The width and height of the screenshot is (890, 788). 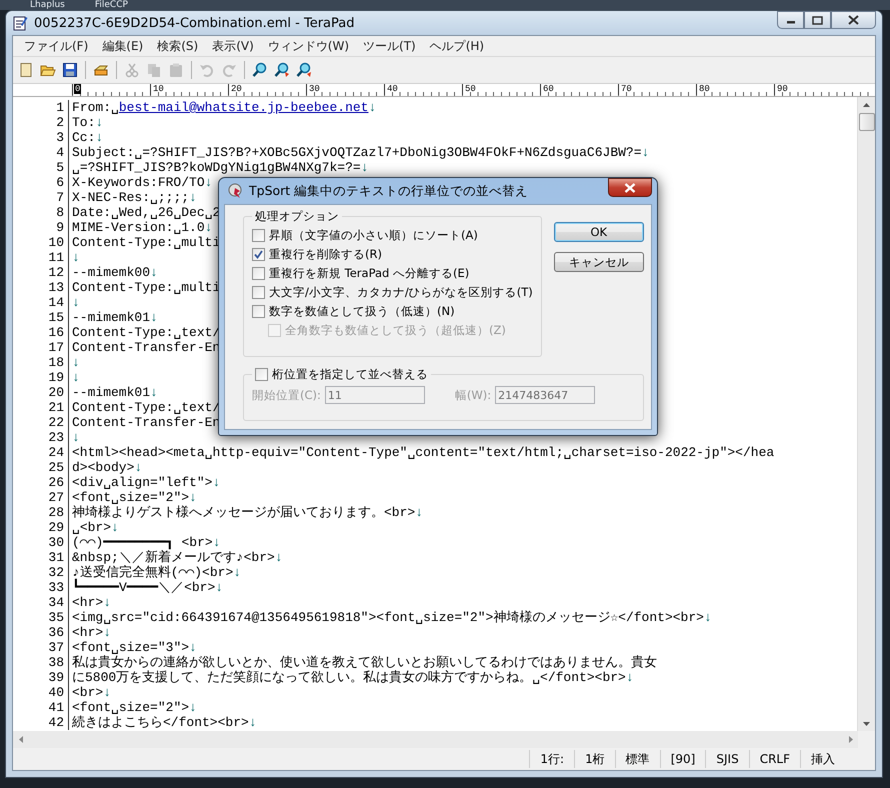 What do you see at coordinates (41, 332) in the screenshot?
I see `line-number: 16` at bounding box center [41, 332].